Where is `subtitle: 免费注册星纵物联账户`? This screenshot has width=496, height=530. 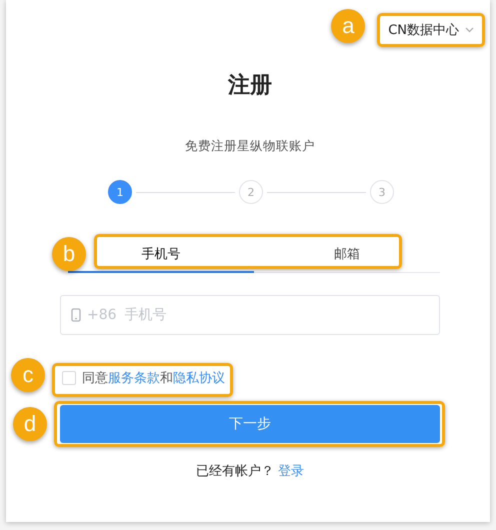
subtitle: 免费注册星纵物联账户 is located at coordinates (250, 146).